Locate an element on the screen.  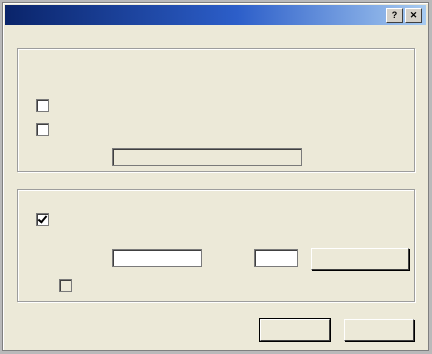
proxy-address-input is located at coordinates (157, 258).